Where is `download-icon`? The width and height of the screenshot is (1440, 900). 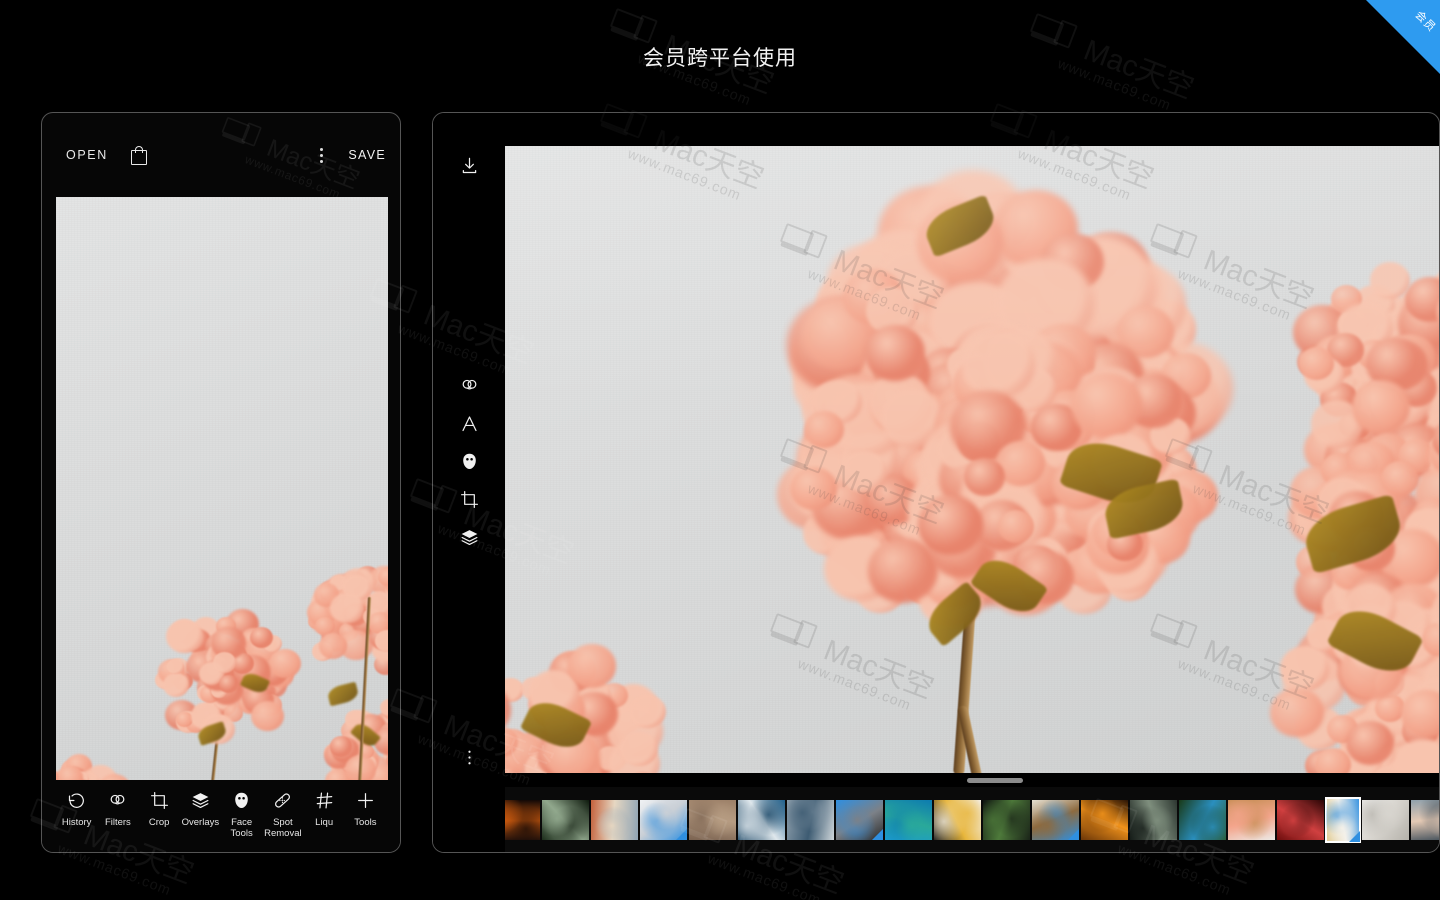
download-icon is located at coordinates (469, 168).